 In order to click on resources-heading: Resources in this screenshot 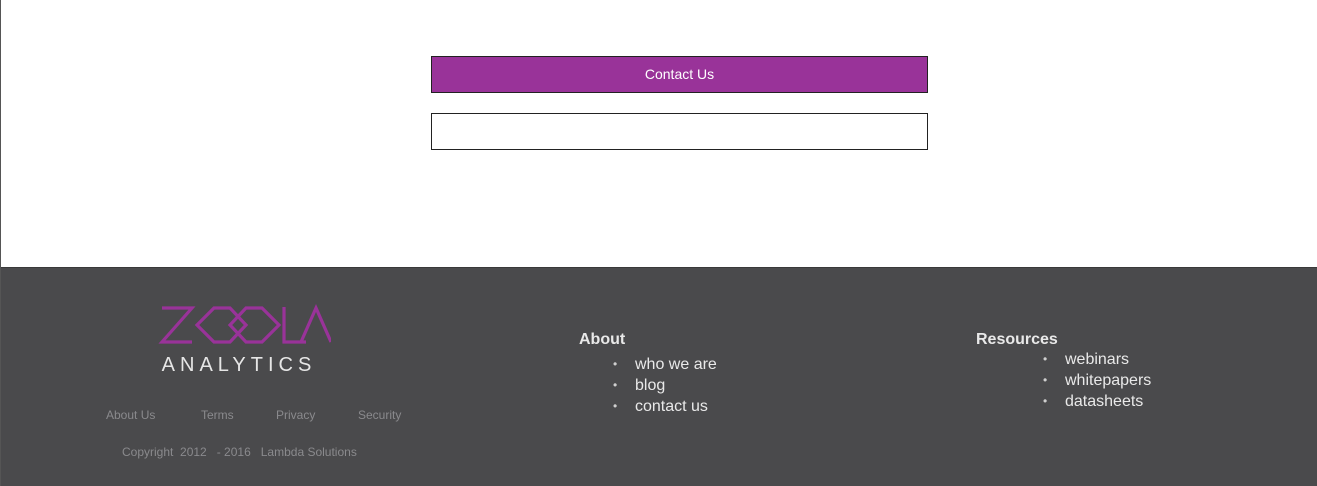, I will do `click(1017, 339)`.